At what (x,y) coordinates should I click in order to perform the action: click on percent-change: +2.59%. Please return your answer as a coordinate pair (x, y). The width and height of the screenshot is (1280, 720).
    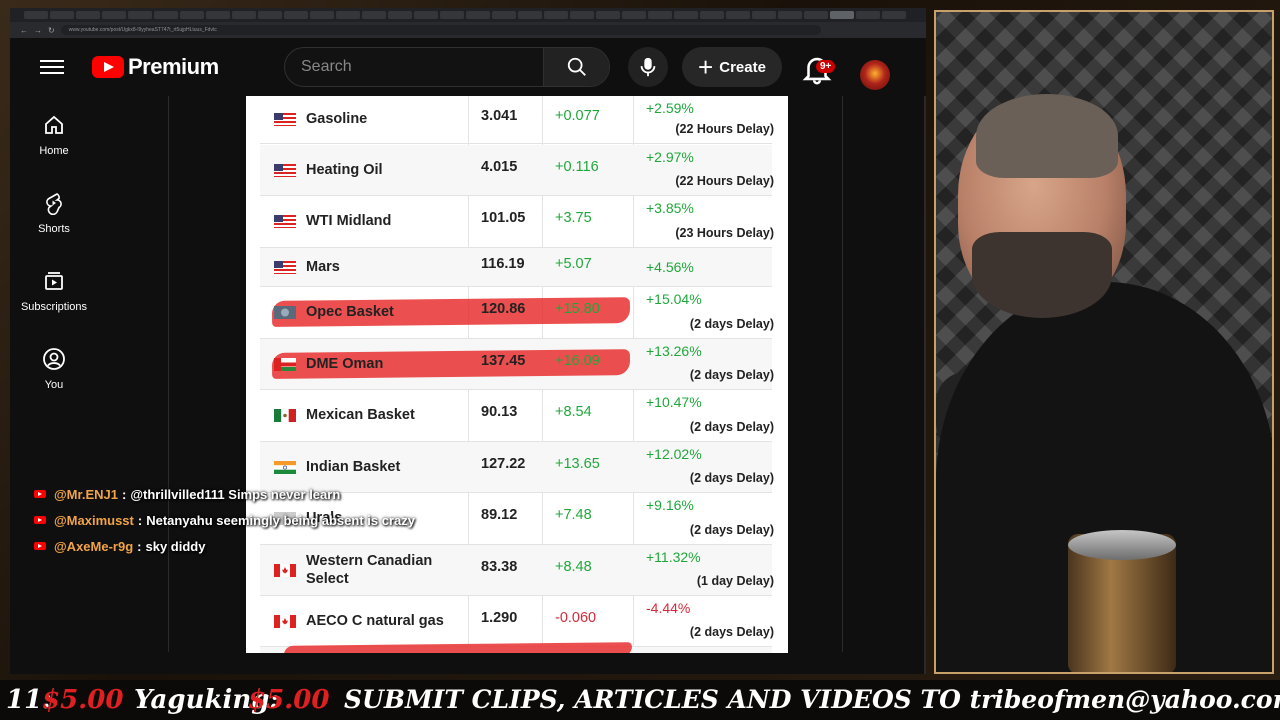
    Looking at the image, I should click on (670, 108).